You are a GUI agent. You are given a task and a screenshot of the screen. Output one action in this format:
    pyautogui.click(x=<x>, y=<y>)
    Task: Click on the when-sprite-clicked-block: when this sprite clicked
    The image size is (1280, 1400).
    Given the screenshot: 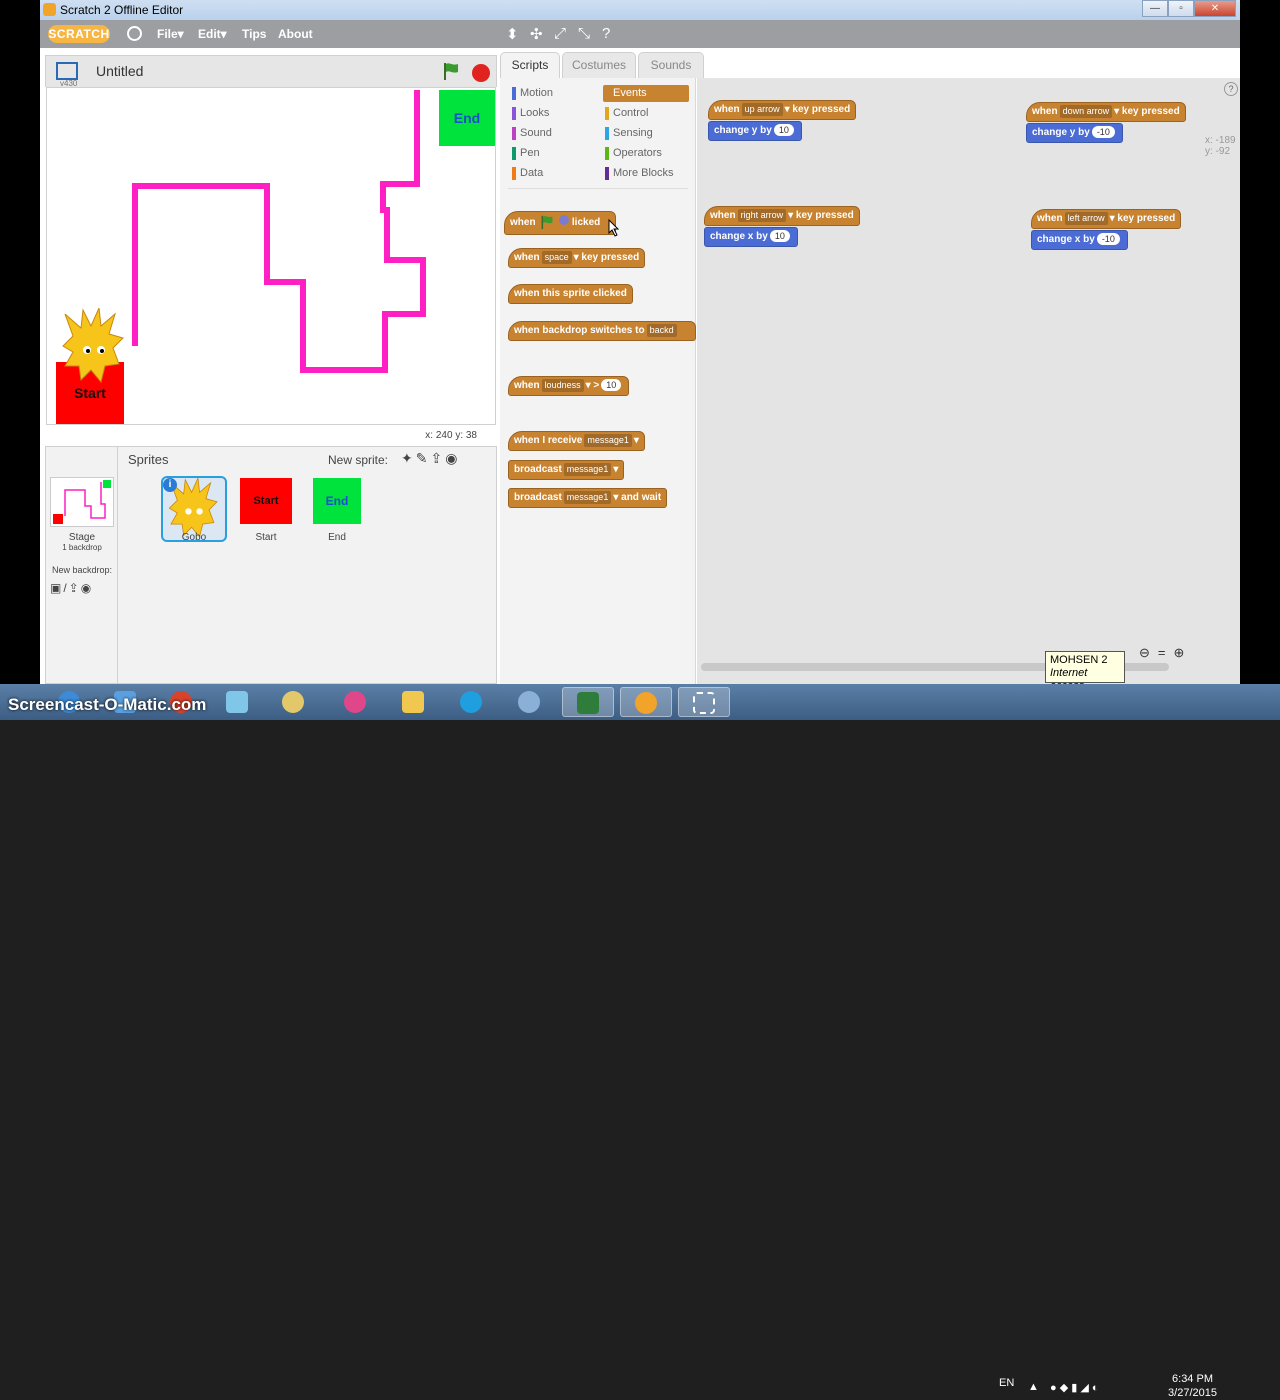 What is the action you would take?
    pyautogui.click(x=570, y=294)
    